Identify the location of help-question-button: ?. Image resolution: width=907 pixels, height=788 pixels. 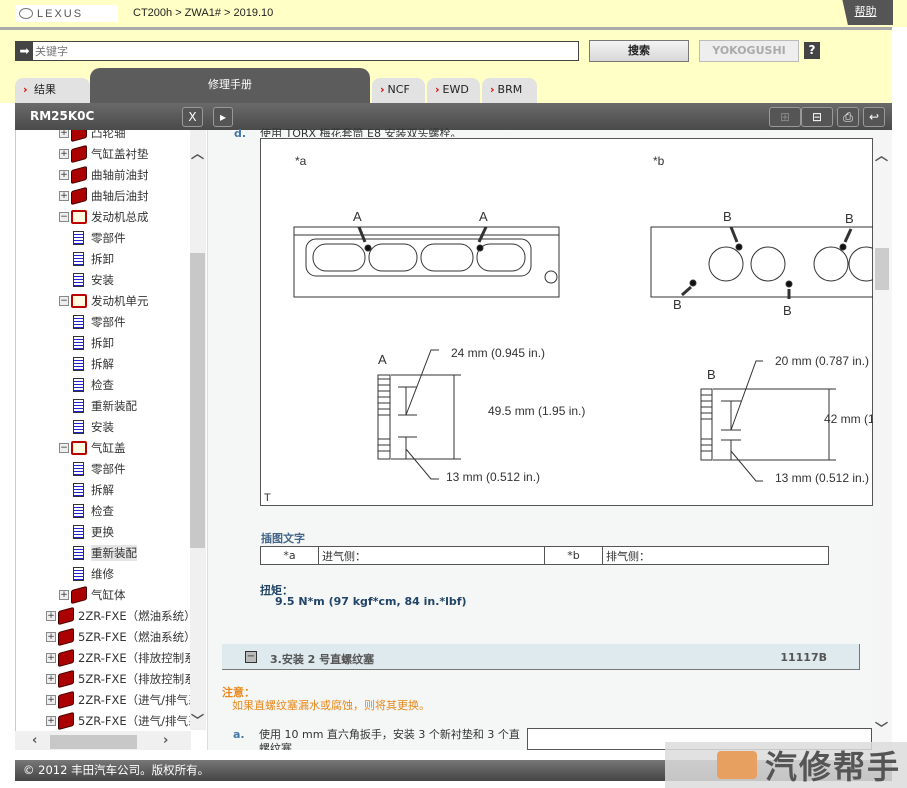
(812, 50).